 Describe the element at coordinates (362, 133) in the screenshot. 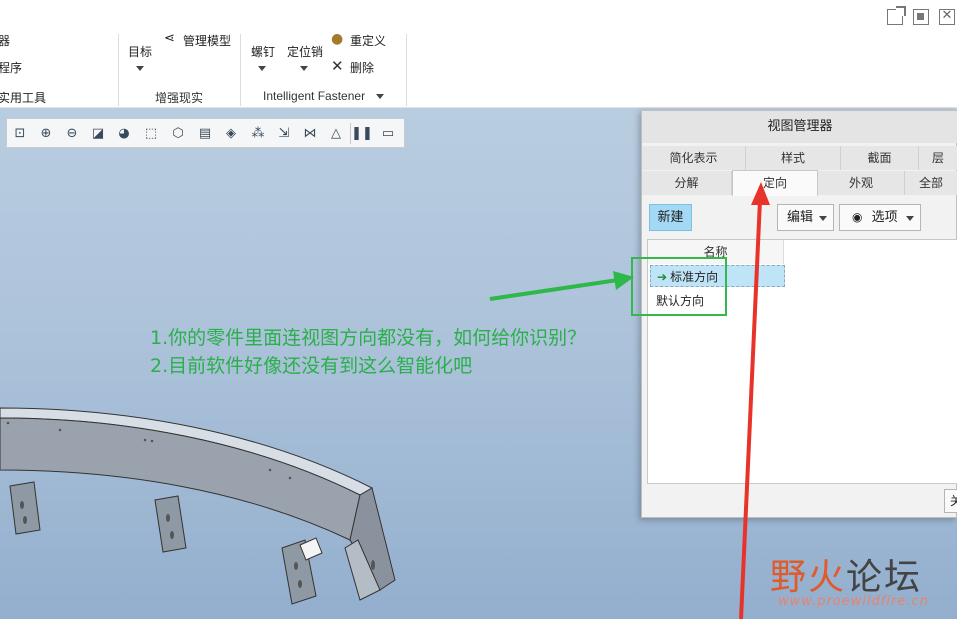

I see `pause-icon: ❚❚` at that location.